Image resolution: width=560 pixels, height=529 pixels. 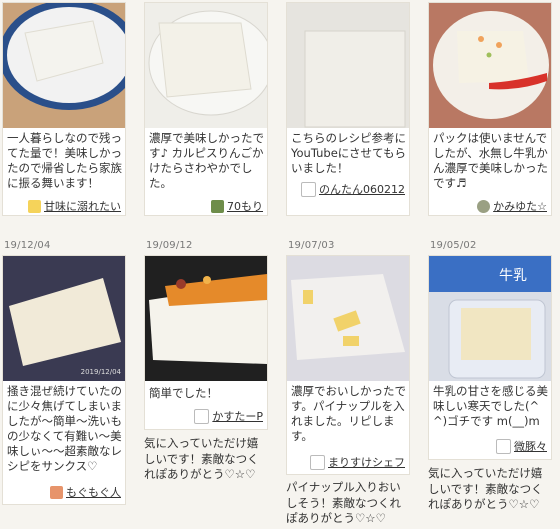 I want to click on report-comment: 濃厚で美味しかったです♪ カルピスりんごかけたらさわやかでした。, so click(x=206, y=160).